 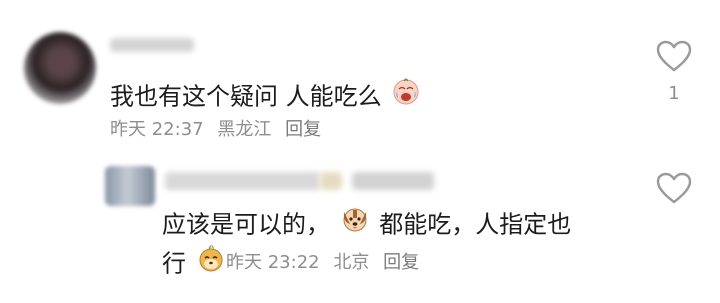 What do you see at coordinates (355, 223) in the screenshot?
I see `dog-face-emoji` at bounding box center [355, 223].